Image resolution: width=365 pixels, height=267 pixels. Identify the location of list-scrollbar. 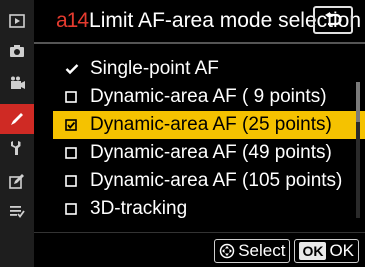
(358, 150).